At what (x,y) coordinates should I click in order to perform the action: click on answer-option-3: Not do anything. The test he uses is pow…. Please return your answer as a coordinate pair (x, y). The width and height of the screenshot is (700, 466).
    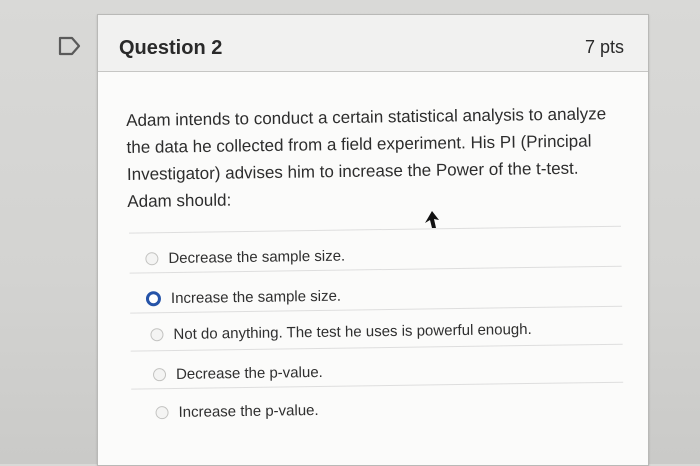
    Looking at the image, I should click on (341, 331).